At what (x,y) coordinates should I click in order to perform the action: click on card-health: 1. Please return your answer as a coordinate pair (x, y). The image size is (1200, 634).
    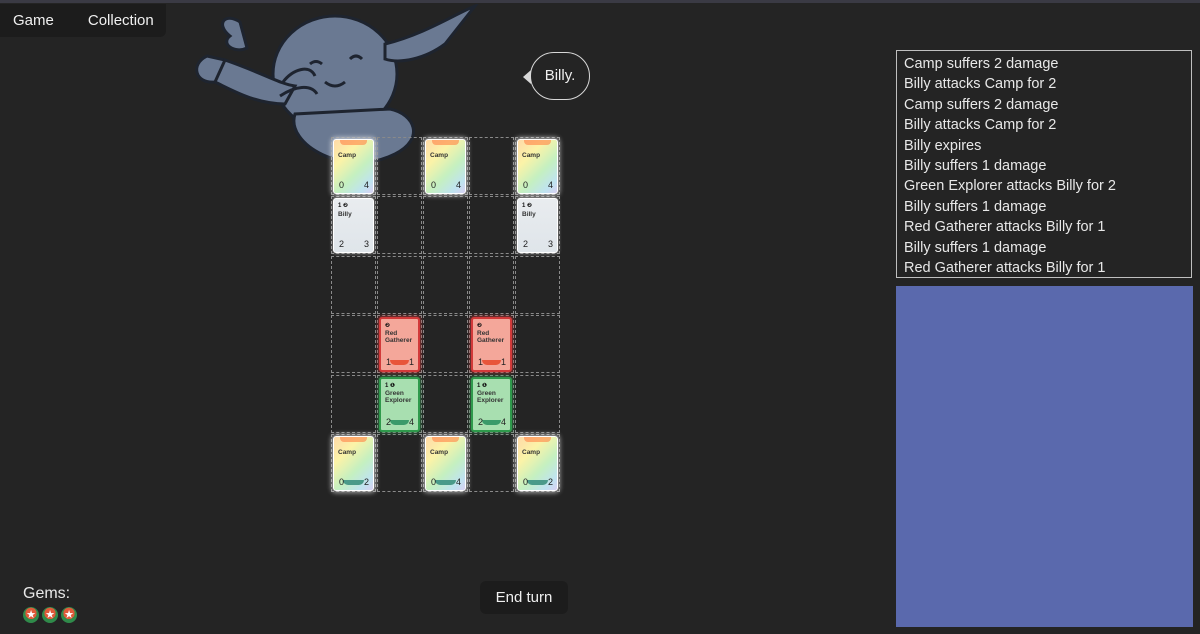
    Looking at the image, I should click on (411, 362).